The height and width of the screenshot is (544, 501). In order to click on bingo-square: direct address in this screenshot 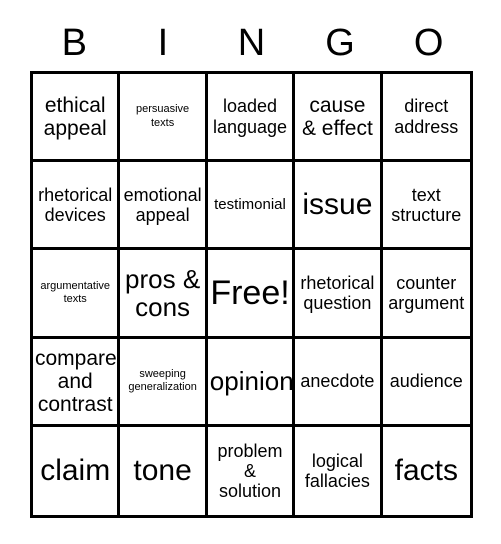, I will do `click(426, 118)`.